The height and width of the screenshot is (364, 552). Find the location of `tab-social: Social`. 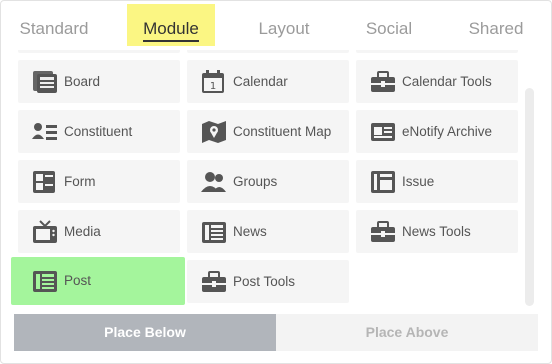

tab-social: Social is located at coordinates (389, 25).